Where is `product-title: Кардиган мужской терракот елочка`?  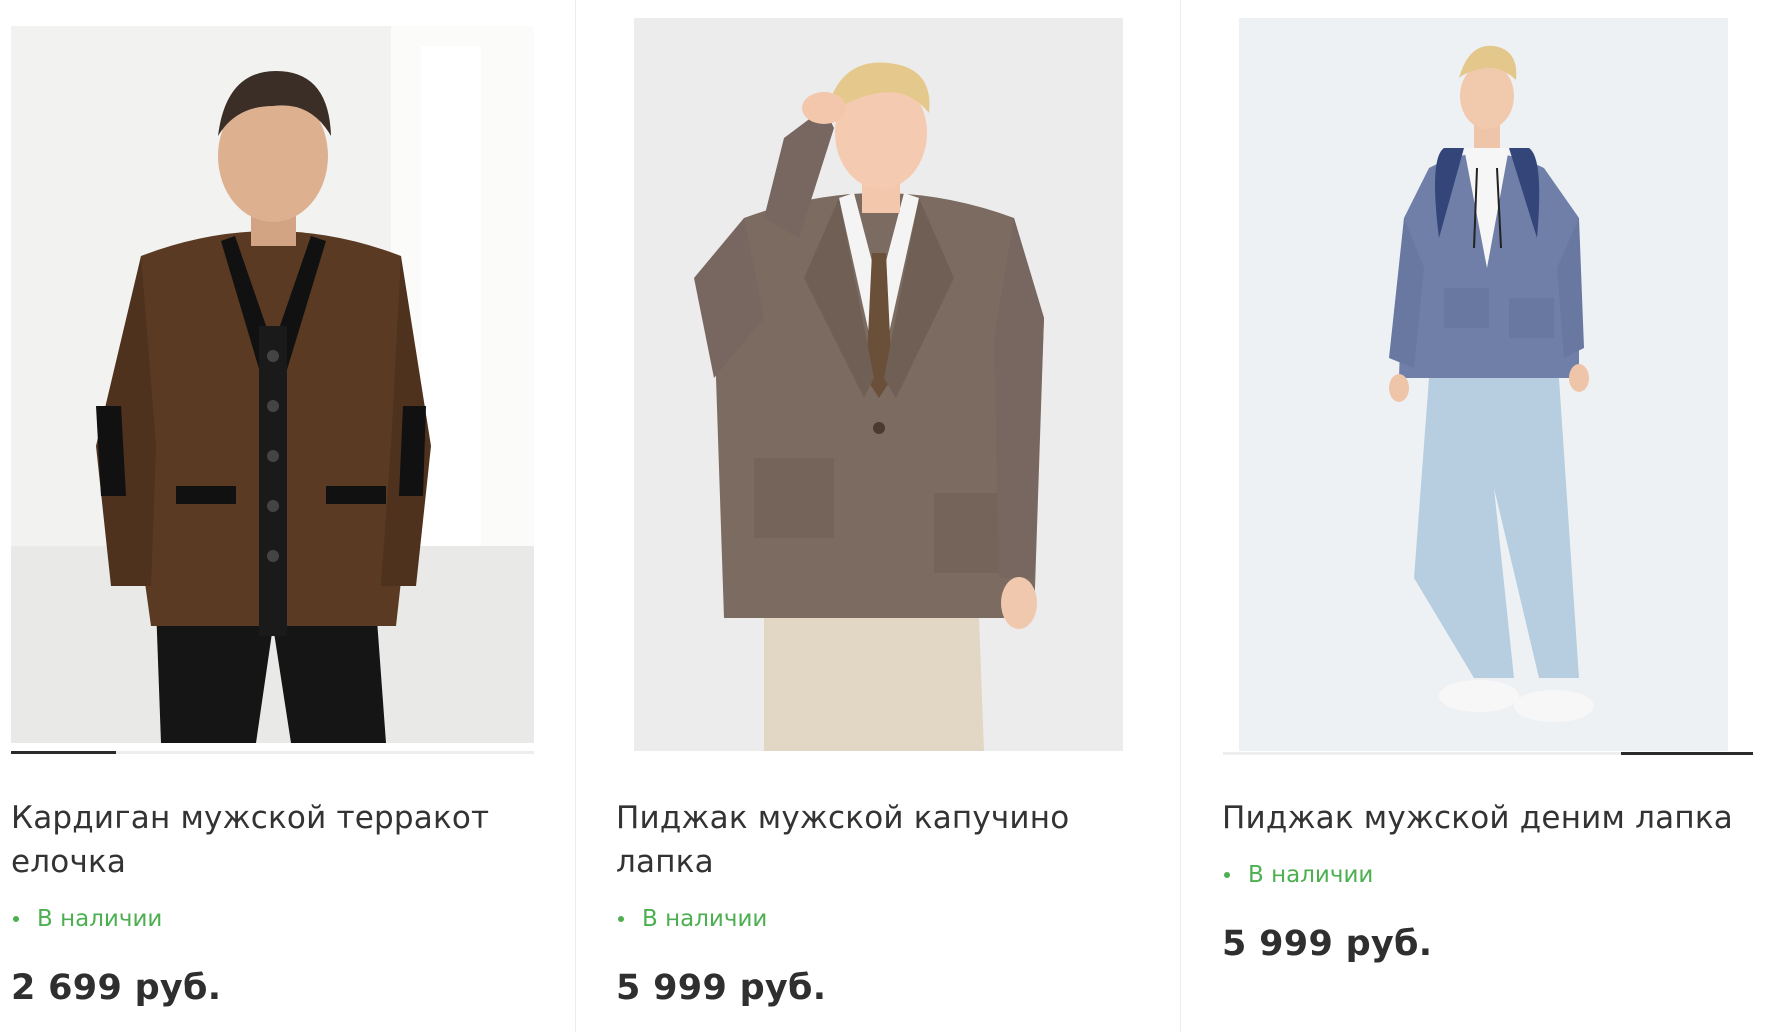 product-title: Кардиган мужской терракот елочка is located at coordinates (281, 840).